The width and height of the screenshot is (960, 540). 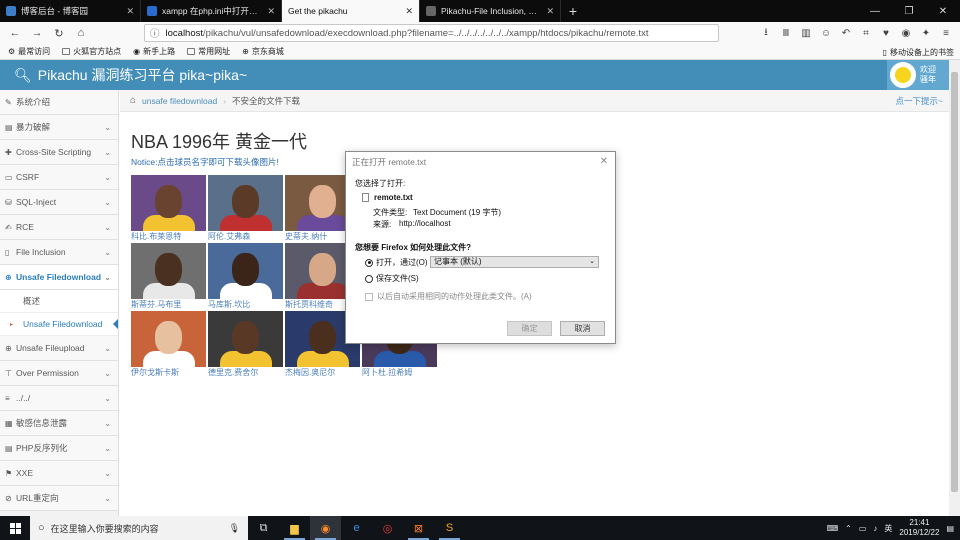 I want to click on undo-icon: ↶, so click(x=846, y=33).